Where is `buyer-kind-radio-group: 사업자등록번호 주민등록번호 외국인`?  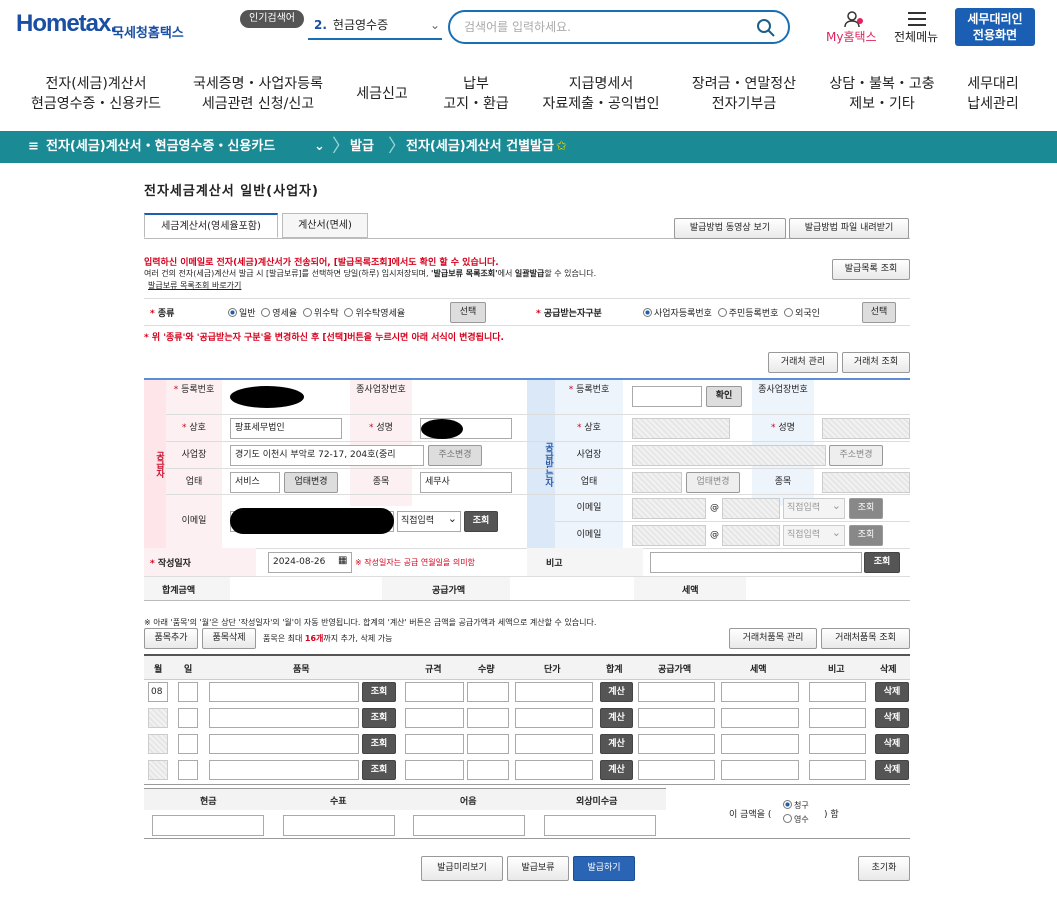 buyer-kind-radio-group: 사업자등록번호 주민등록번호 외국인 is located at coordinates (731, 312).